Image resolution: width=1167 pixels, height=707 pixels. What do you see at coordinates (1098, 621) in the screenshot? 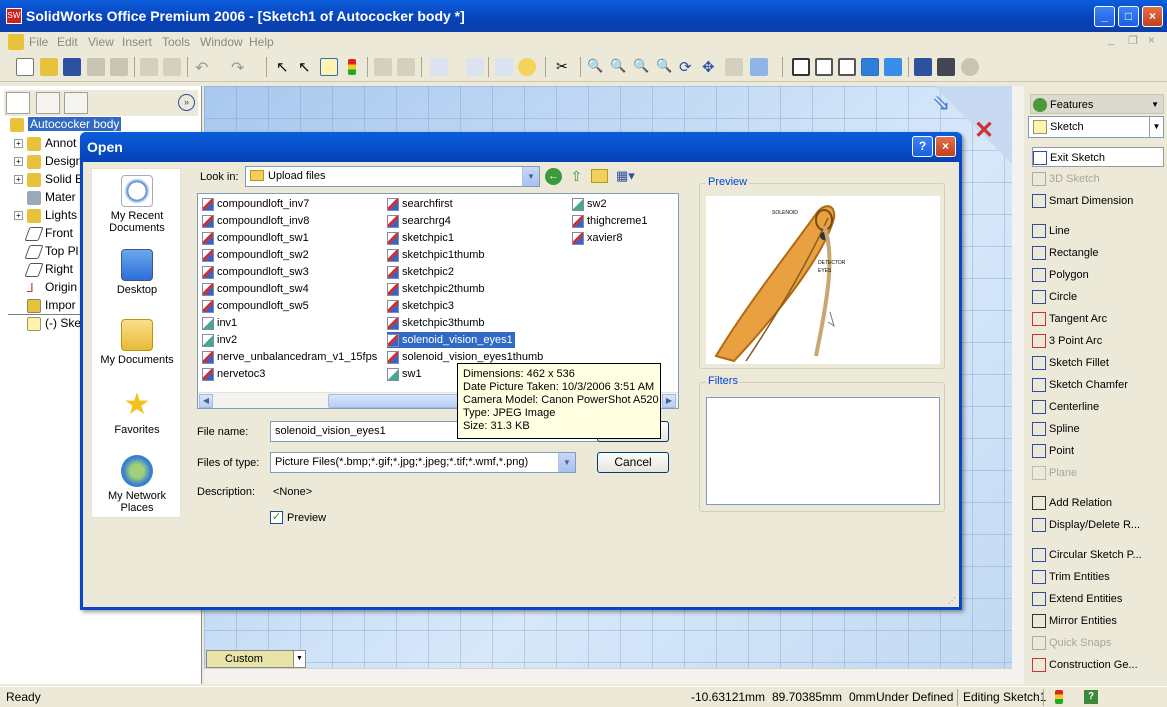
I see `command-mirror-entities: Mirror Entities` at bounding box center [1098, 621].